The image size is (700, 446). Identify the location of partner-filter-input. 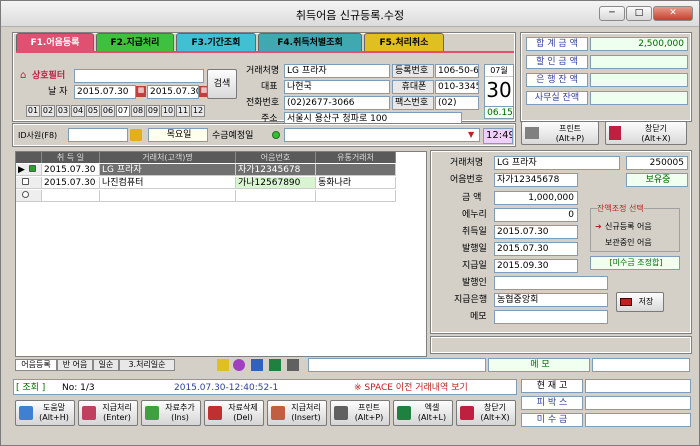
(139, 76).